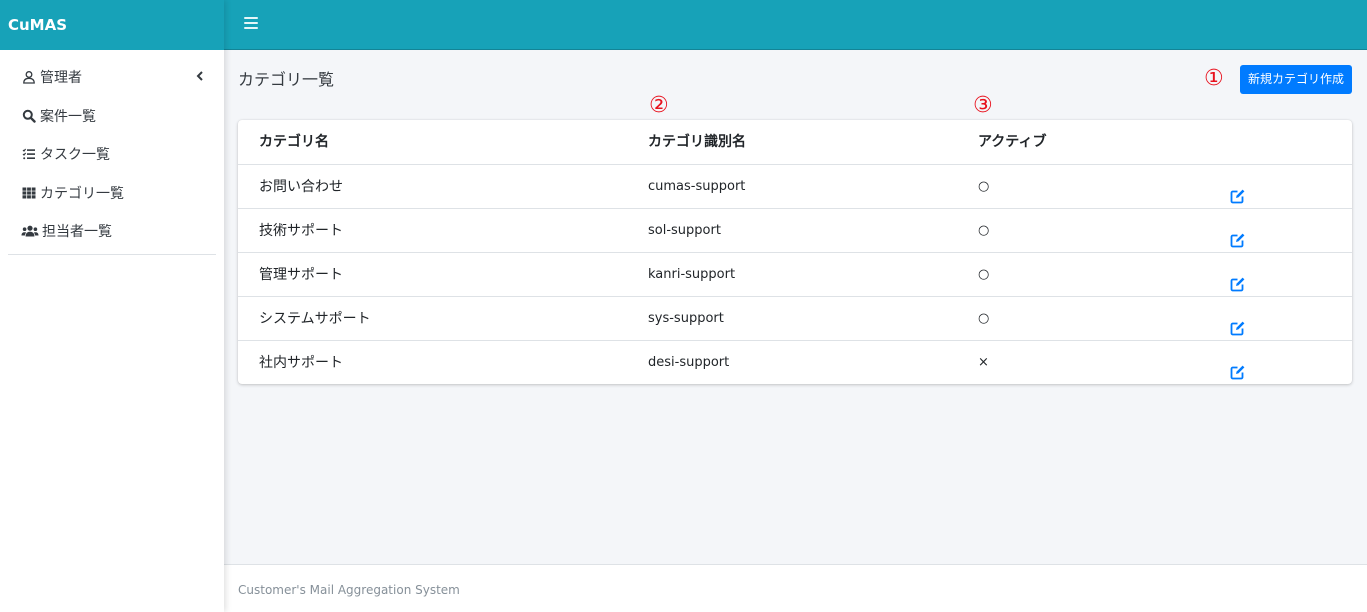  Describe the element at coordinates (112, 77) in the screenshot. I see `sidebar-item-admin: 管理者` at that location.